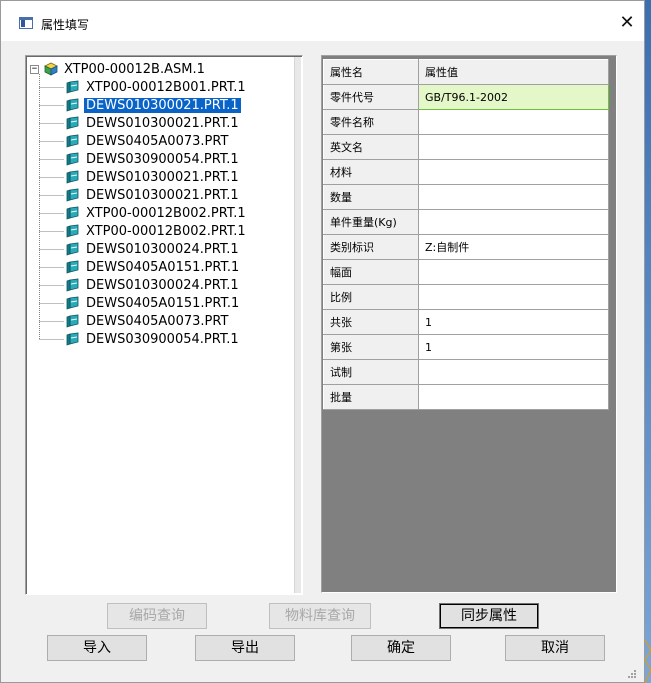 This screenshot has width=651, height=683. Describe the element at coordinates (245, 648) in the screenshot. I see `export-button: 导出` at that location.